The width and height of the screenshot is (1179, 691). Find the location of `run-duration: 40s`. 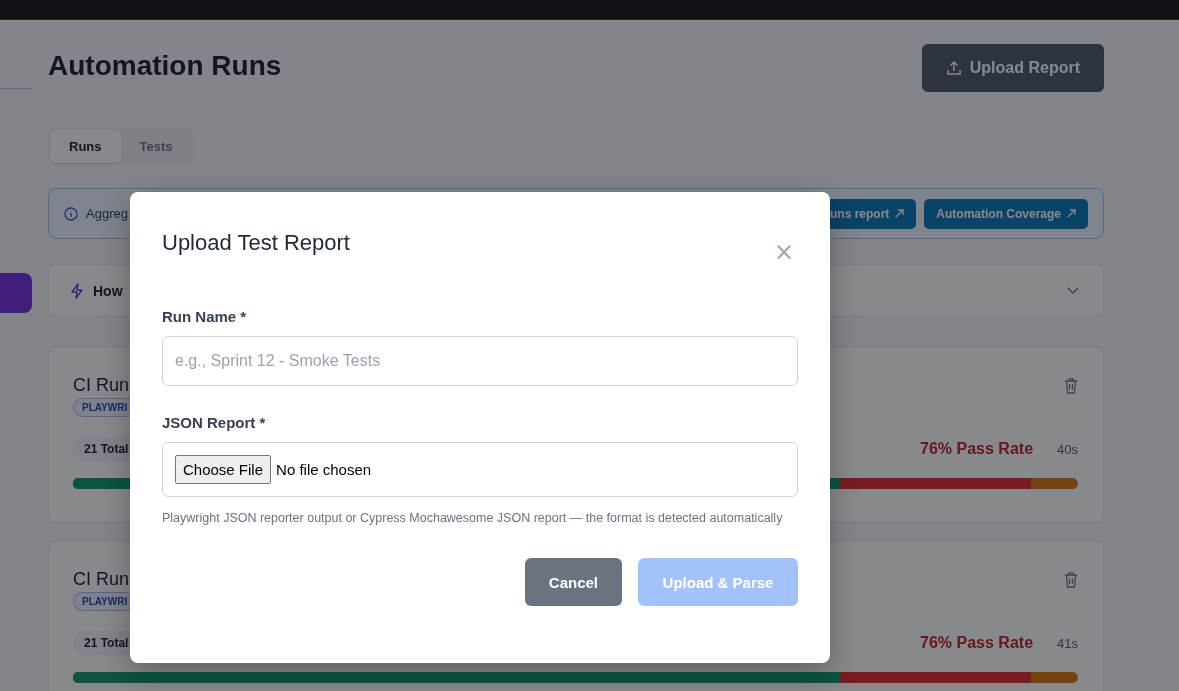

run-duration: 40s is located at coordinates (1067, 449).